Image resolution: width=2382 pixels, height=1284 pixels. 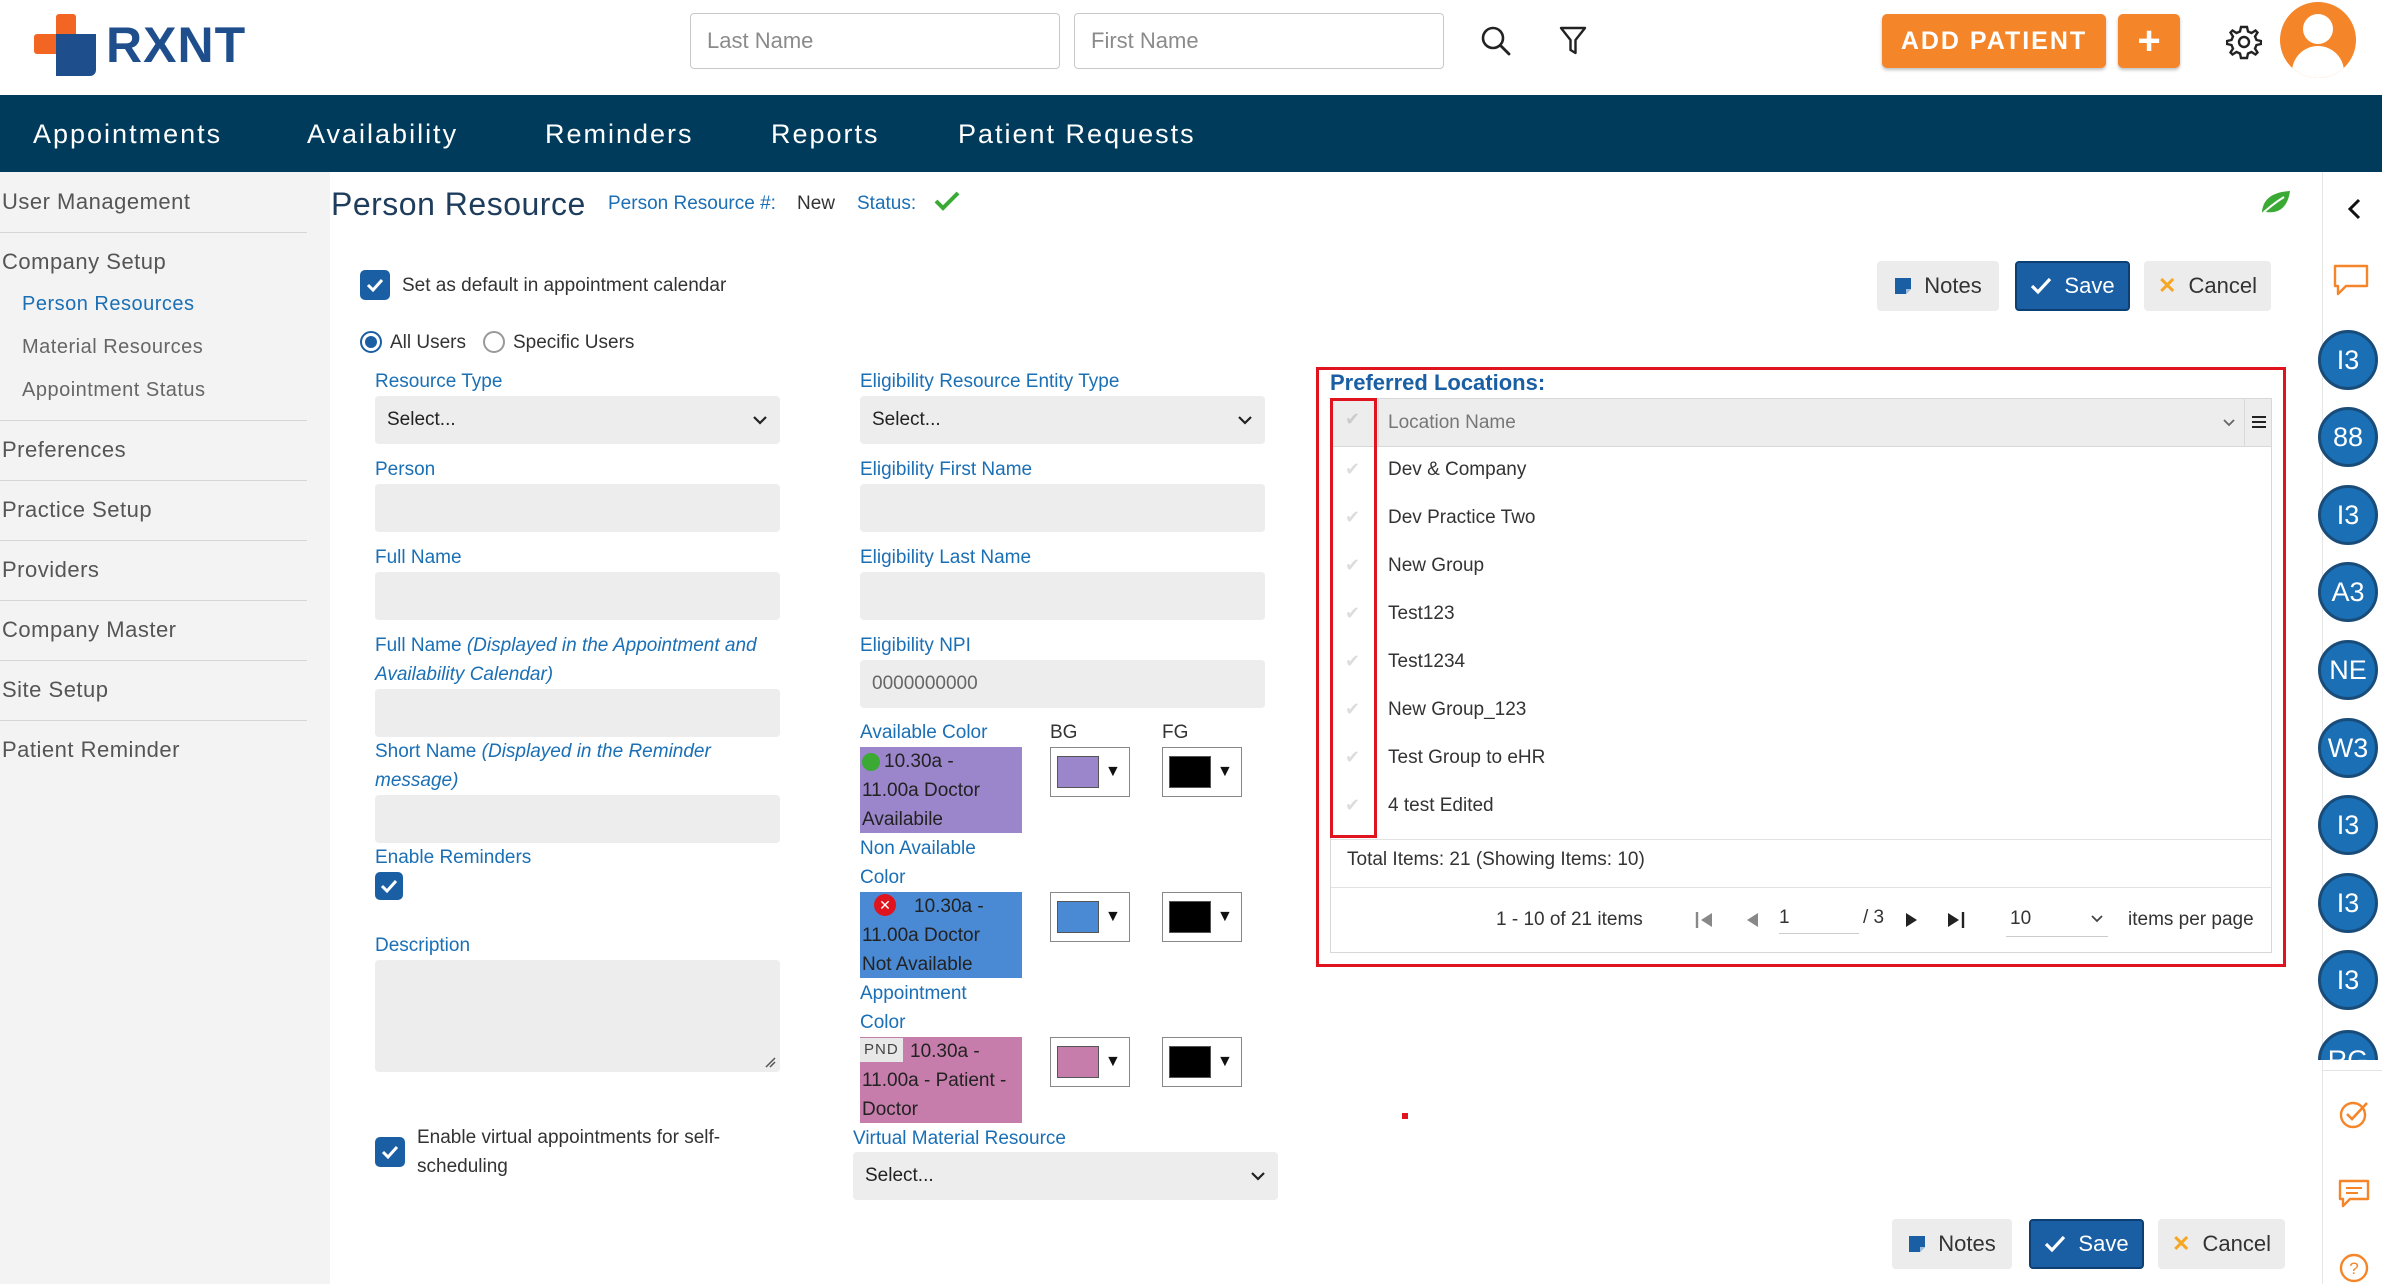 What do you see at coordinates (114, 390) in the screenshot?
I see `sidebar-subitem-appointment-status: Appointment Status` at bounding box center [114, 390].